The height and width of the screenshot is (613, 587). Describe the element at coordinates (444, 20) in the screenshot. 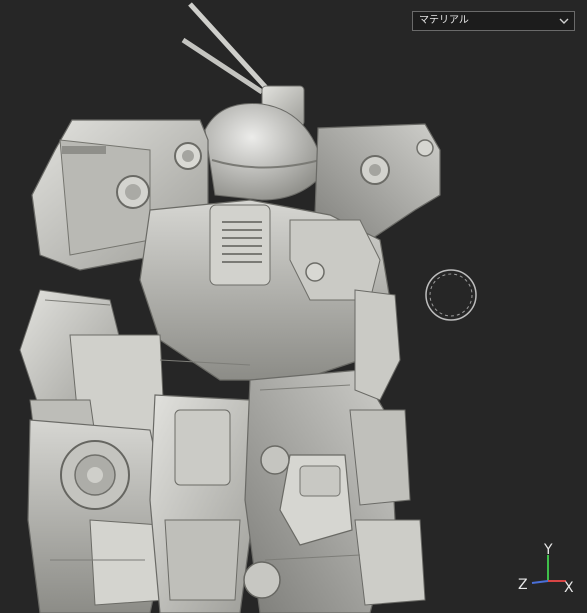

I see `material-dropdown-label: マテリアル` at that location.